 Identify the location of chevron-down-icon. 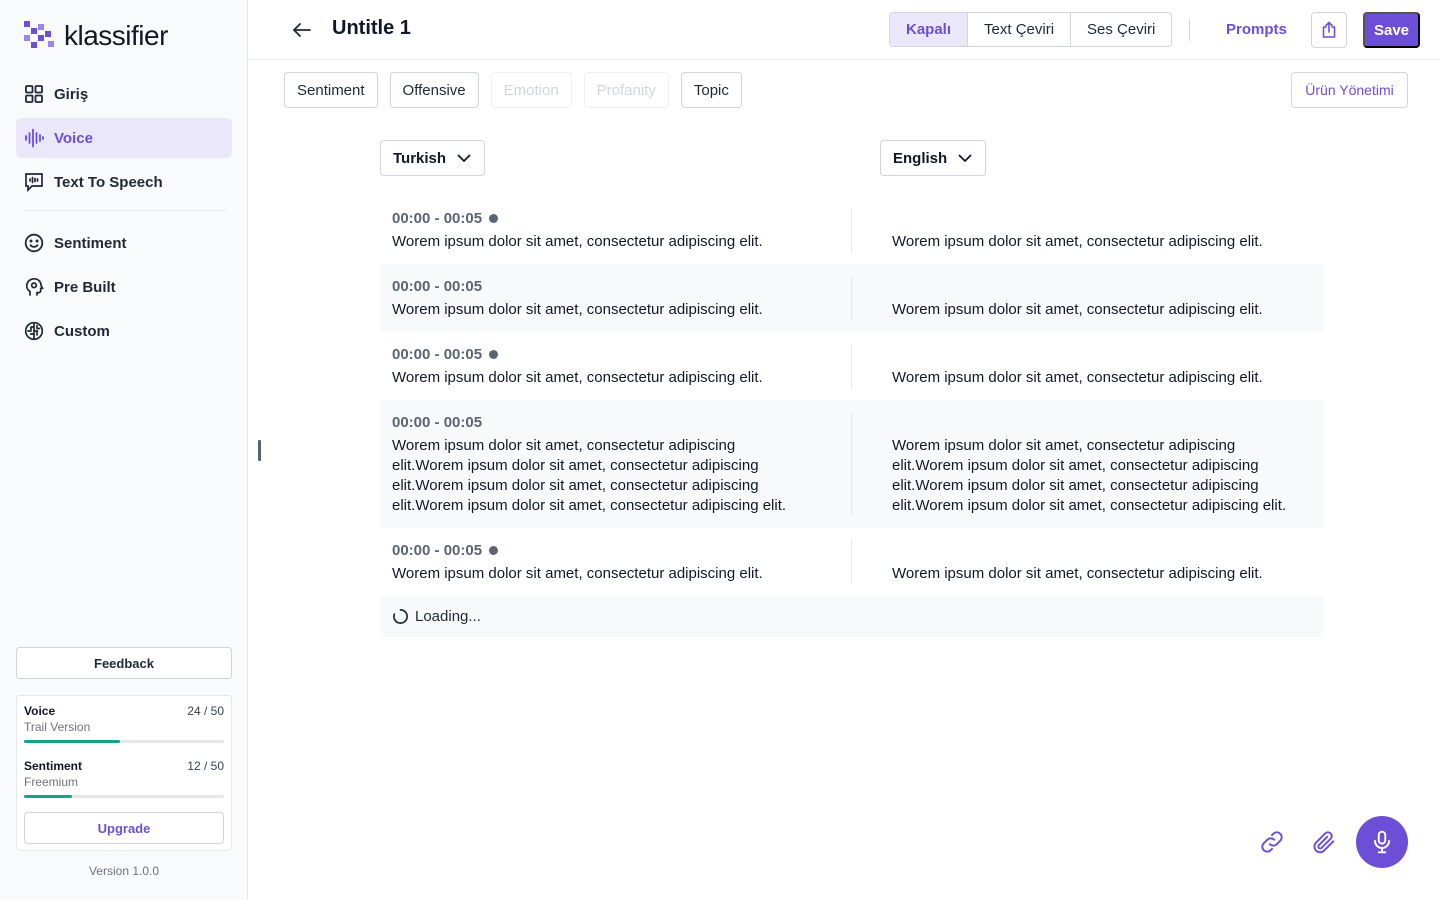
(464, 158).